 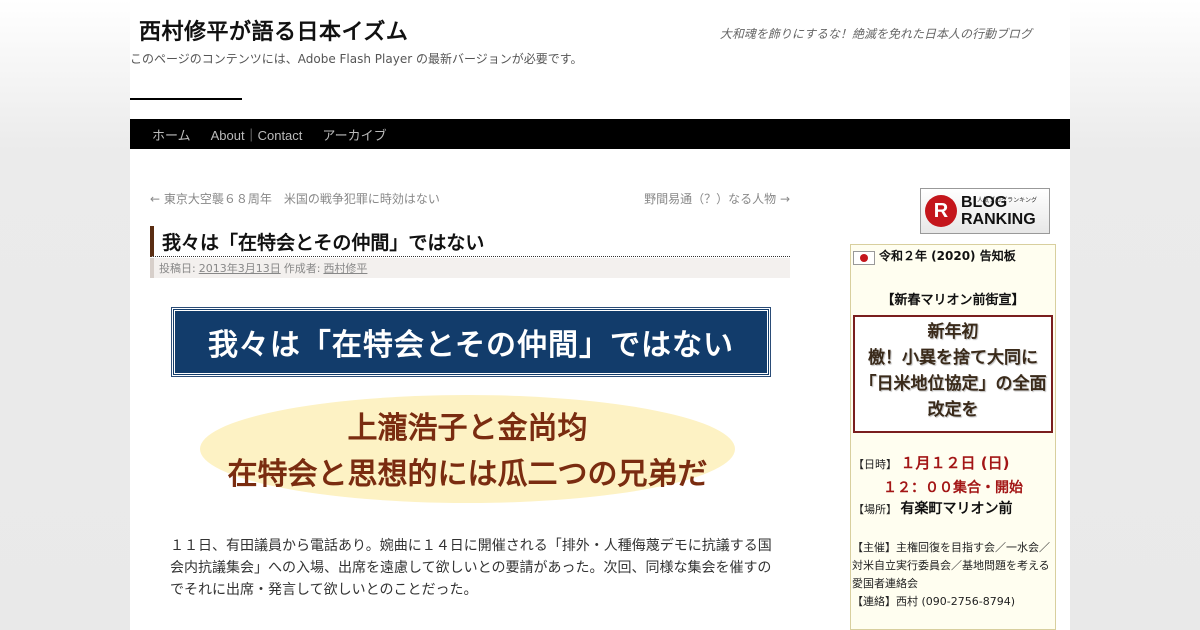 I want to click on date-row: 【日時】 １月１２日 (日), so click(x=931, y=462).